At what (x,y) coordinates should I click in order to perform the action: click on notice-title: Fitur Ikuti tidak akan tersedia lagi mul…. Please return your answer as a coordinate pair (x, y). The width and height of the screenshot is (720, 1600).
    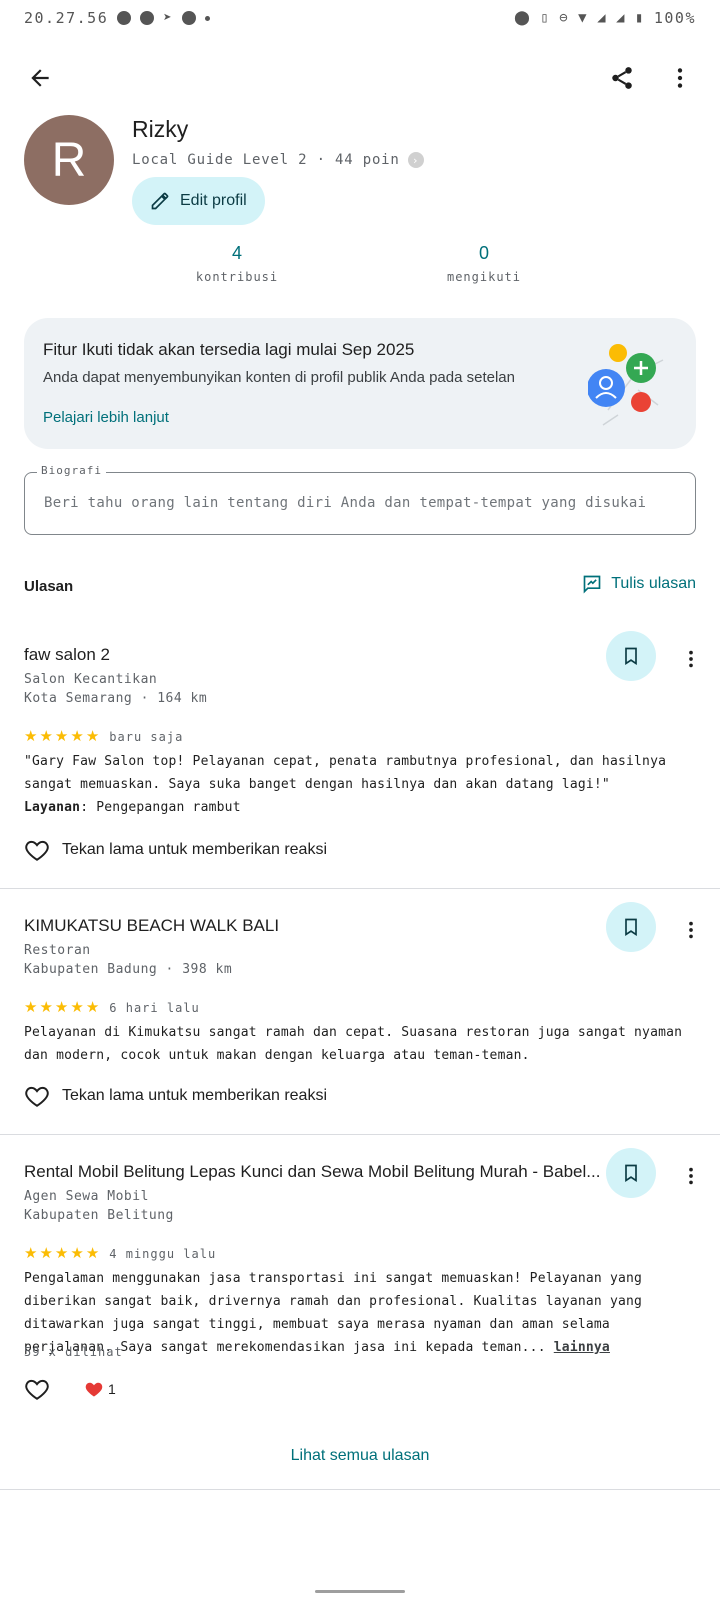
    Looking at the image, I should click on (229, 349).